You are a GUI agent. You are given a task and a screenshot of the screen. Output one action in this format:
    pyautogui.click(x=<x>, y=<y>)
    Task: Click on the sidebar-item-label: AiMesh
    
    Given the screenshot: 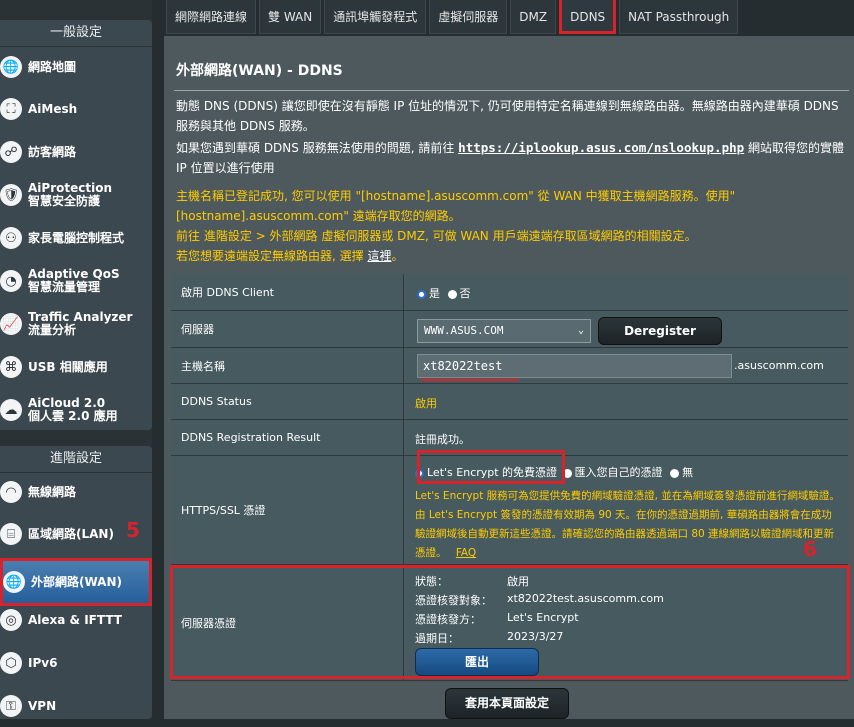 What is the action you would take?
    pyautogui.click(x=53, y=108)
    